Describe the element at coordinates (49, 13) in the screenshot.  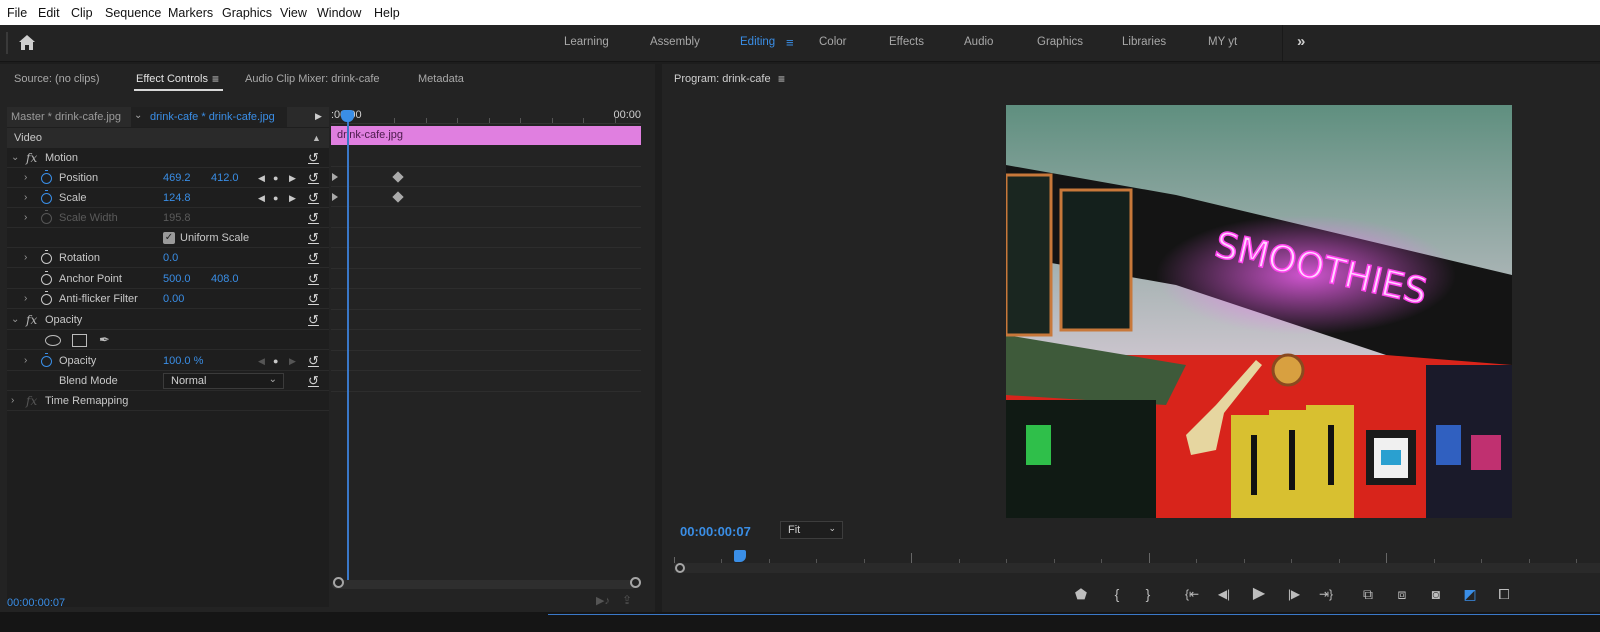
I see `menu-edit: Edit` at that location.